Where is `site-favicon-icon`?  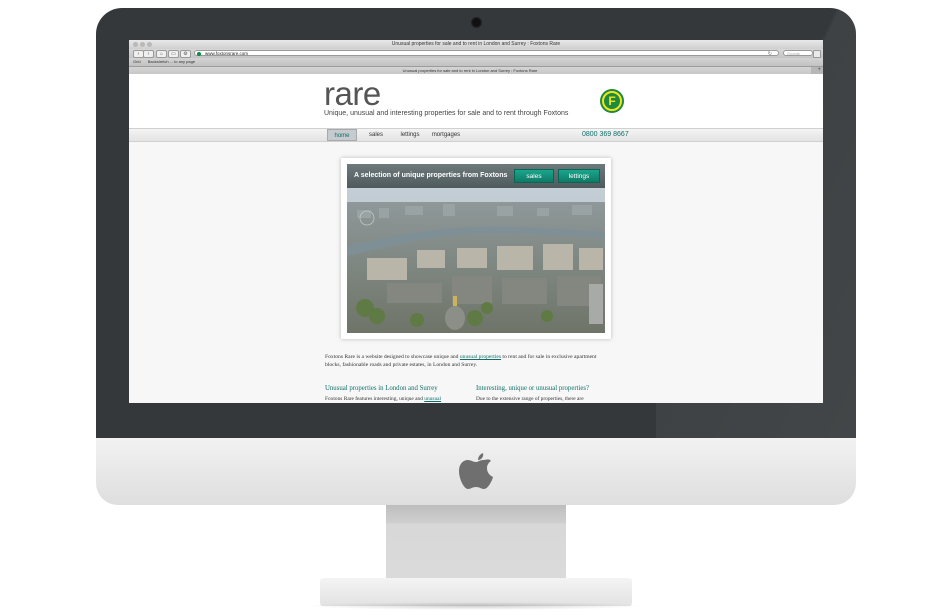
site-favicon-icon is located at coordinates (199, 54).